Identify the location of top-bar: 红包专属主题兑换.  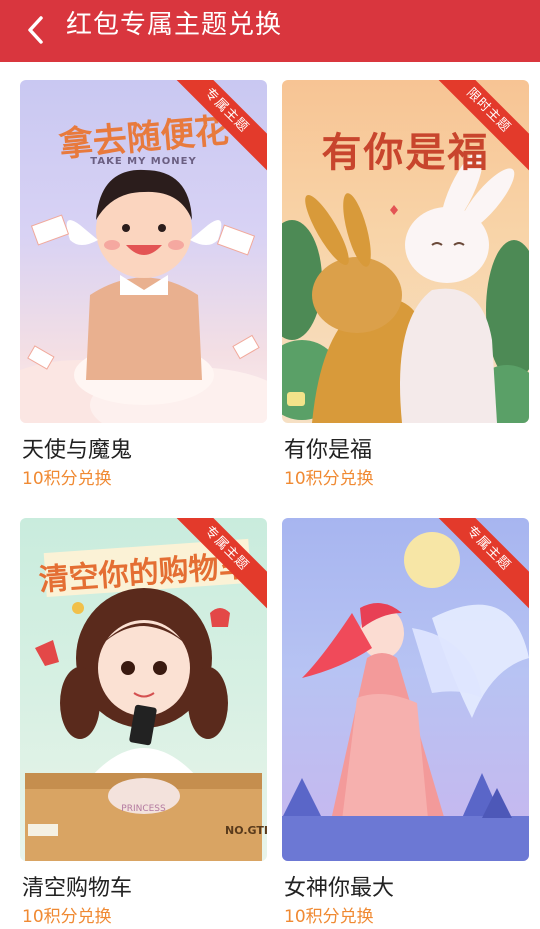
(270, 31).